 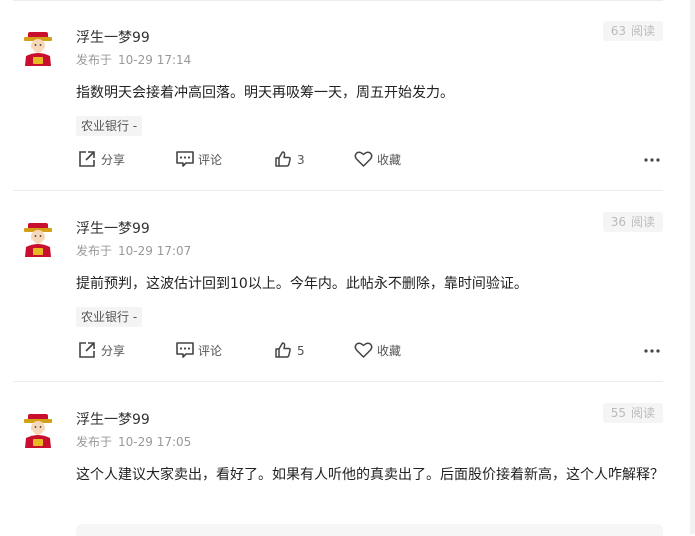 I want to click on post-meta: 发布于 10-29 17:07, so click(x=133, y=250).